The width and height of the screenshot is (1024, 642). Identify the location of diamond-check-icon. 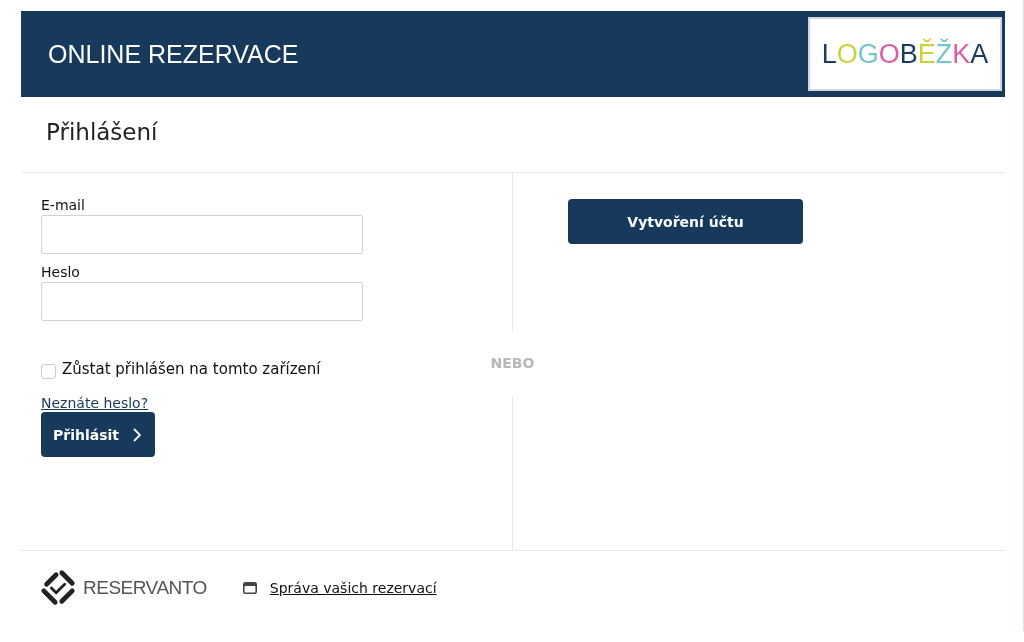
(58, 588).